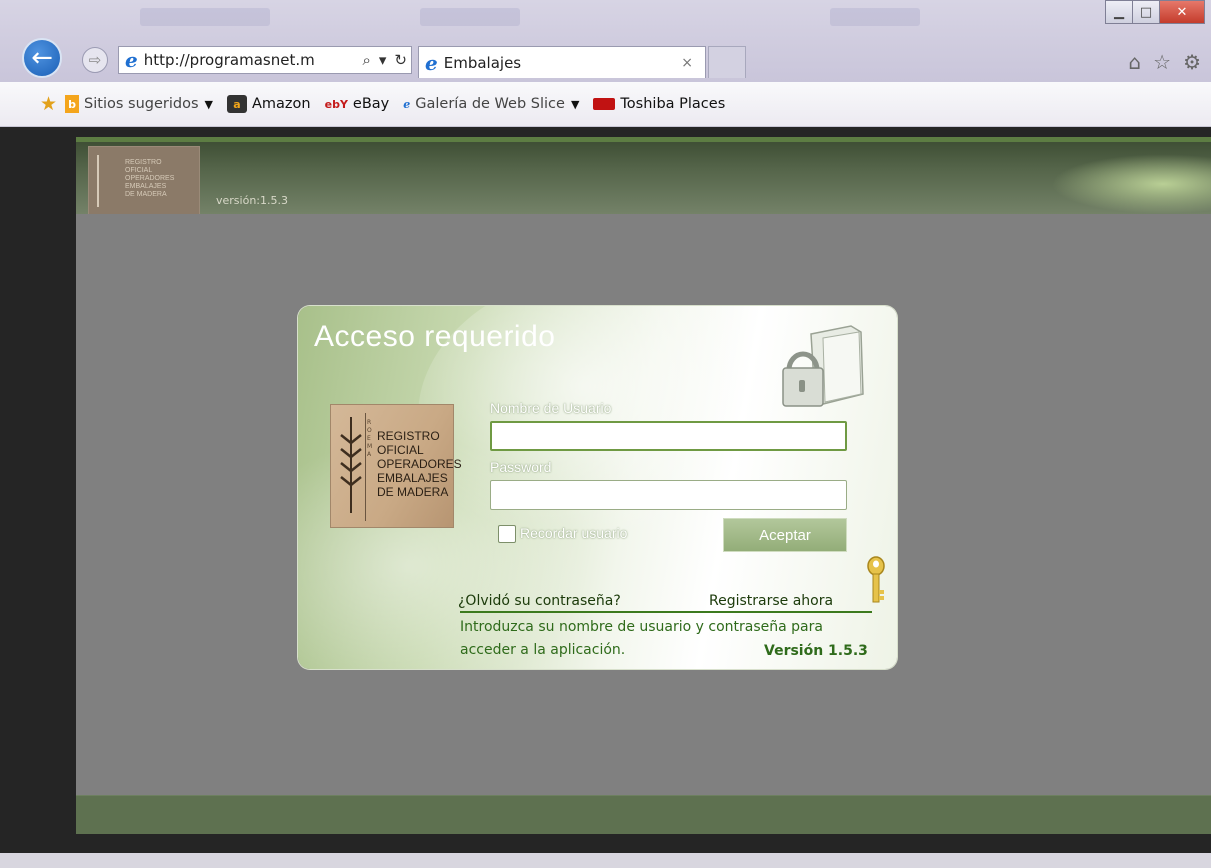 The height and width of the screenshot is (868, 1211). What do you see at coordinates (252, 200) in the screenshot?
I see `header-version: versión:1.5.3` at bounding box center [252, 200].